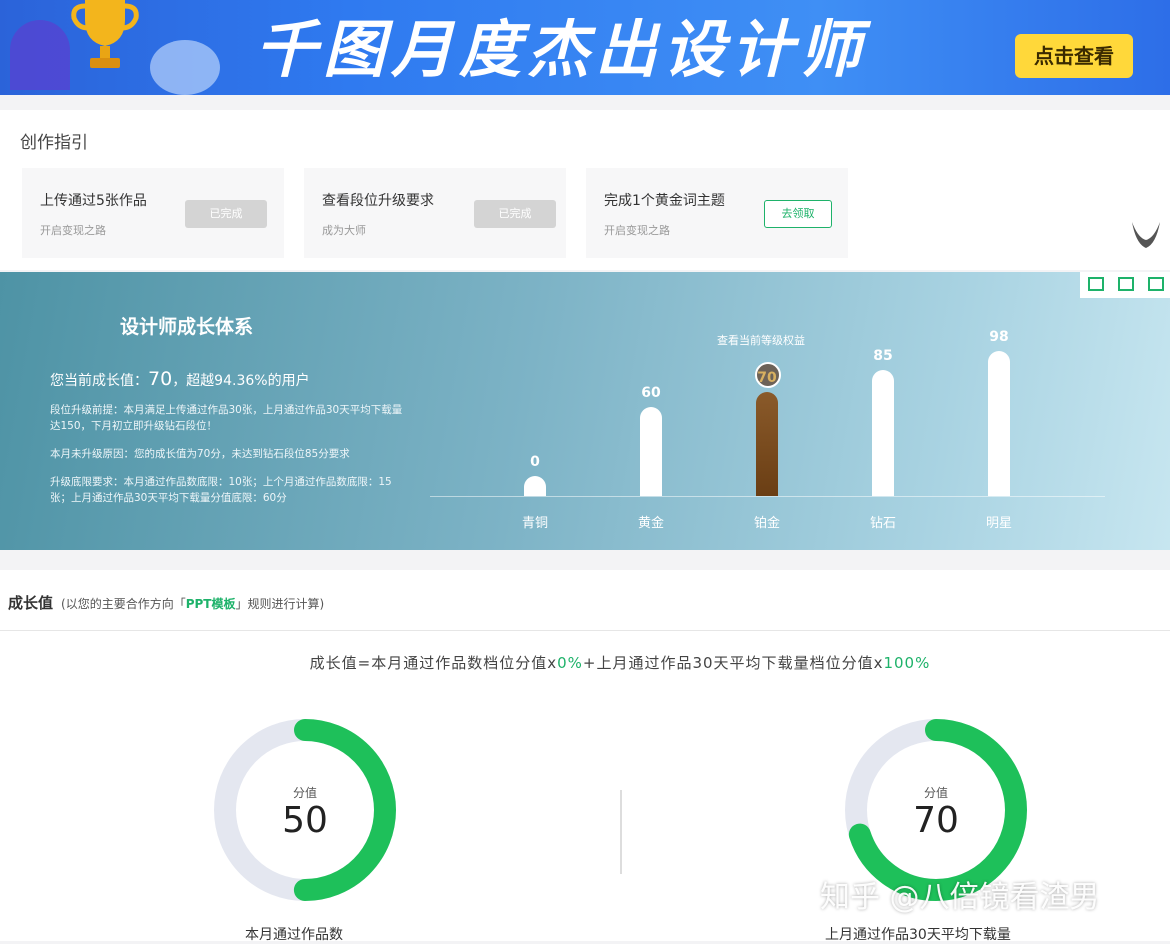 This screenshot has height=944, width=1170. What do you see at coordinates (936, 820) in the screenshot?
I see `donut-value: 70` at bounding box center [936, 820].